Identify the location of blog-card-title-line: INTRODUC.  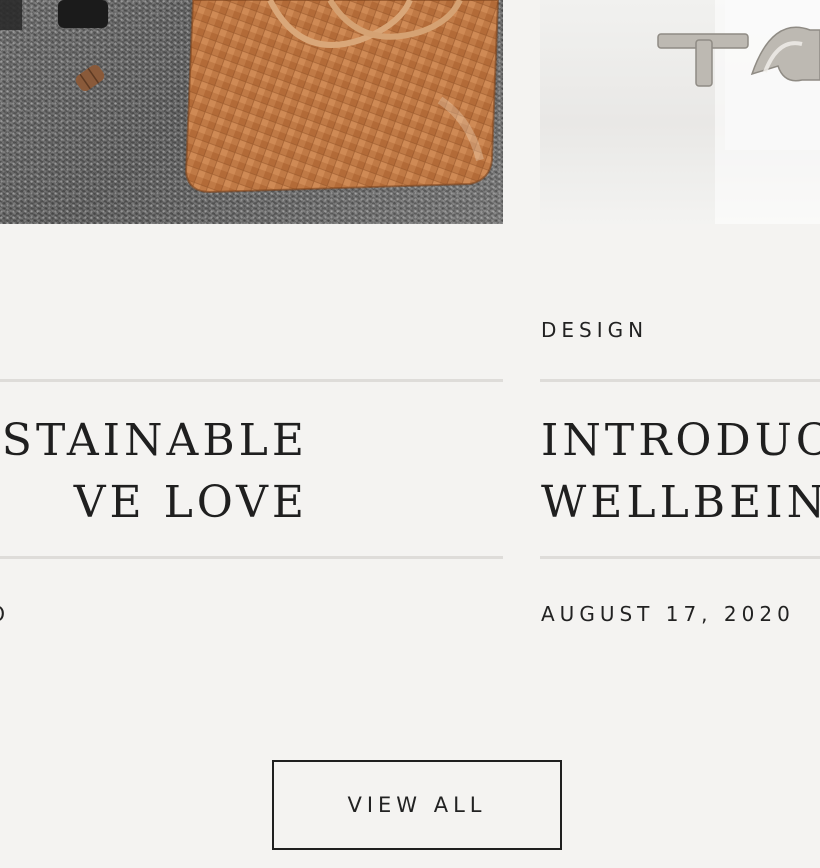
(680, 440).